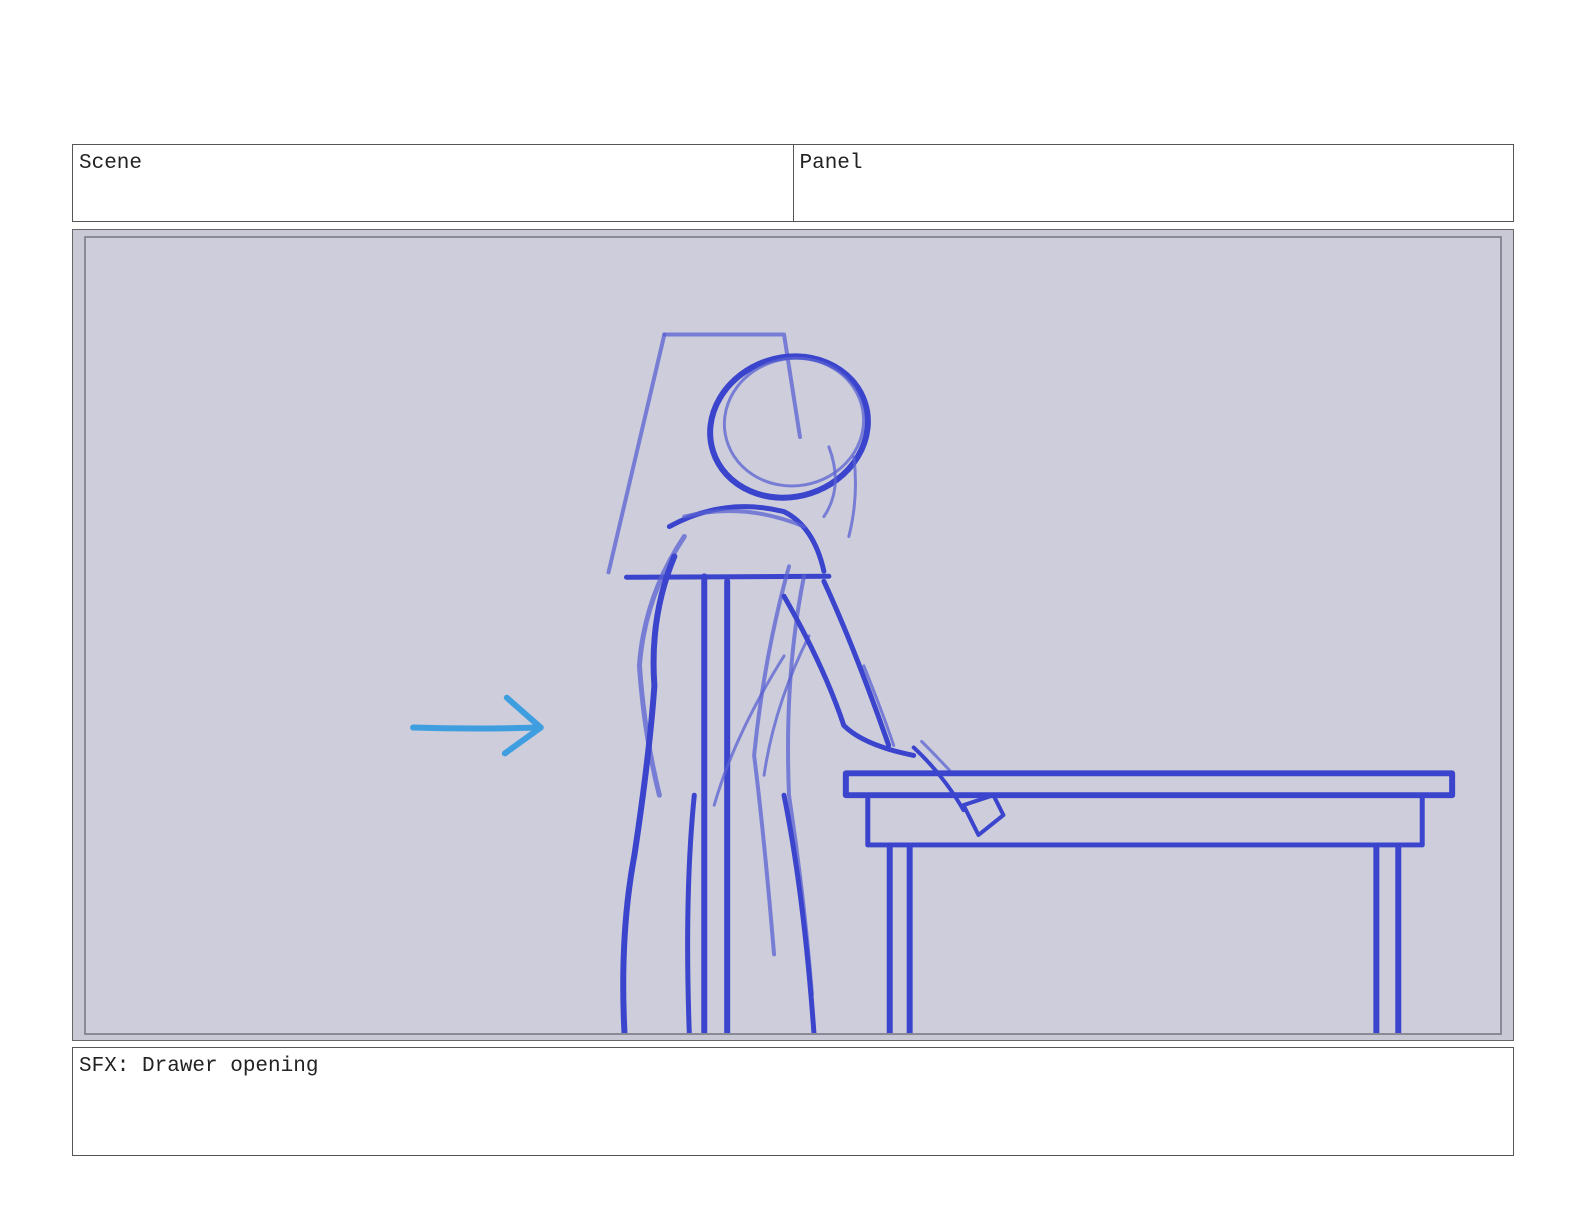 Image resolution: width=1584 pixels, height=1224 pixels. What do you see at coordinates (1153, 183) in the screenshot?
I see `panel-field: Panel` at bounding box center [1153, 183].